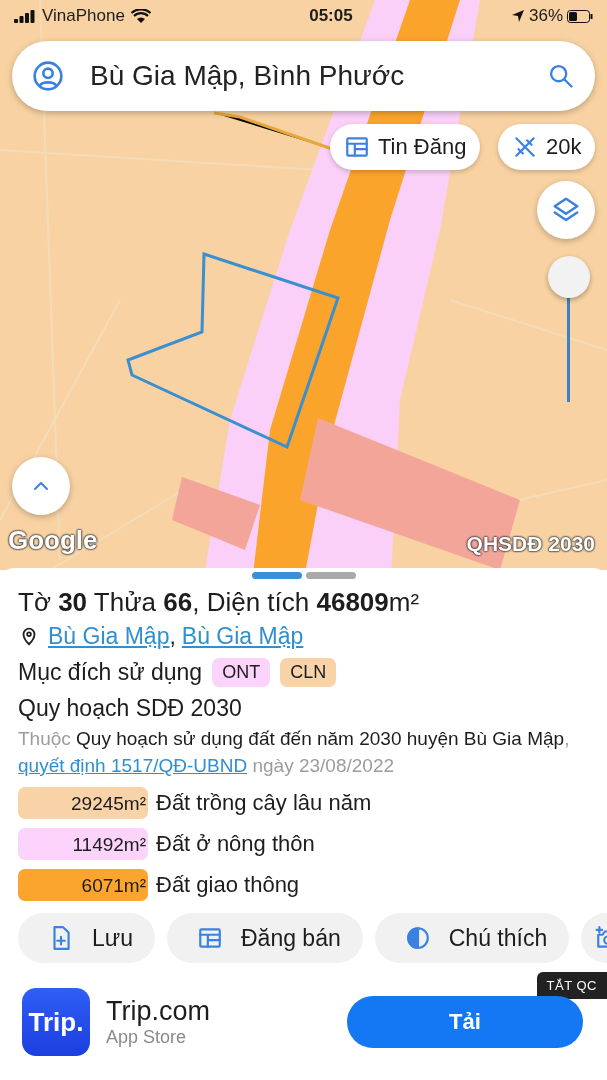  What do you see at coordinates (83, 844) in the screenshot?
I see `area-value: 11492m²` at bounding box center [83, 844].